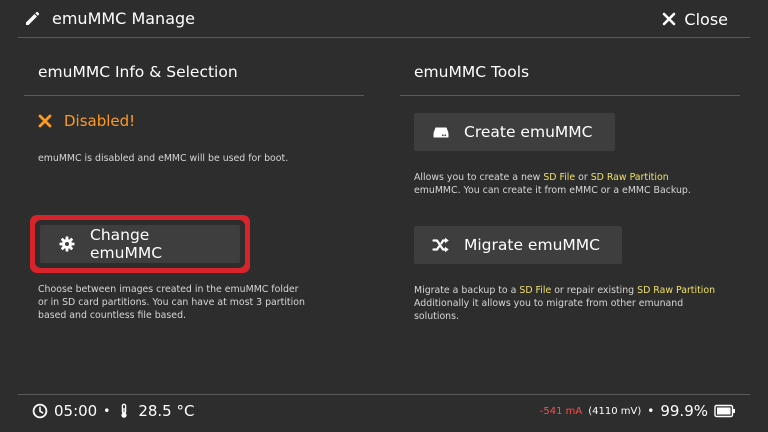 This screenshot has height=432, width=768. What do you see at coordinates (100, 121) in the screenshot?
I see `status-text: Disabled!` at bounding box center [100, 121].